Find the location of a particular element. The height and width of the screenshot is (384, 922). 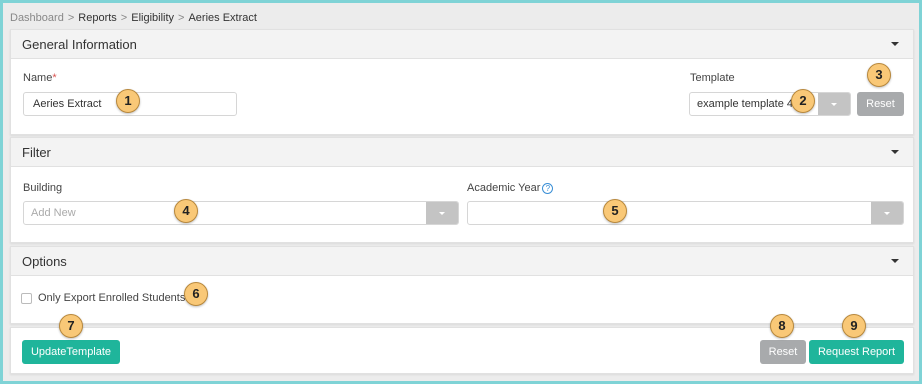

breadcrumb-reports: Reports is located at coordinates (97, 18).